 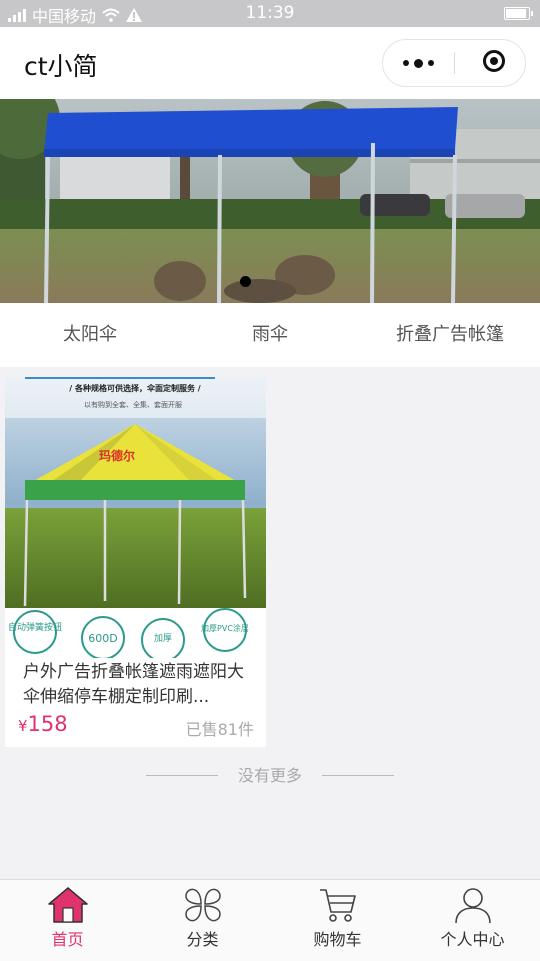 What do you see at coordinates (219, 729) in the screenshot?
I see `sold-count: 已售81件` at bounding box center [219, 729].